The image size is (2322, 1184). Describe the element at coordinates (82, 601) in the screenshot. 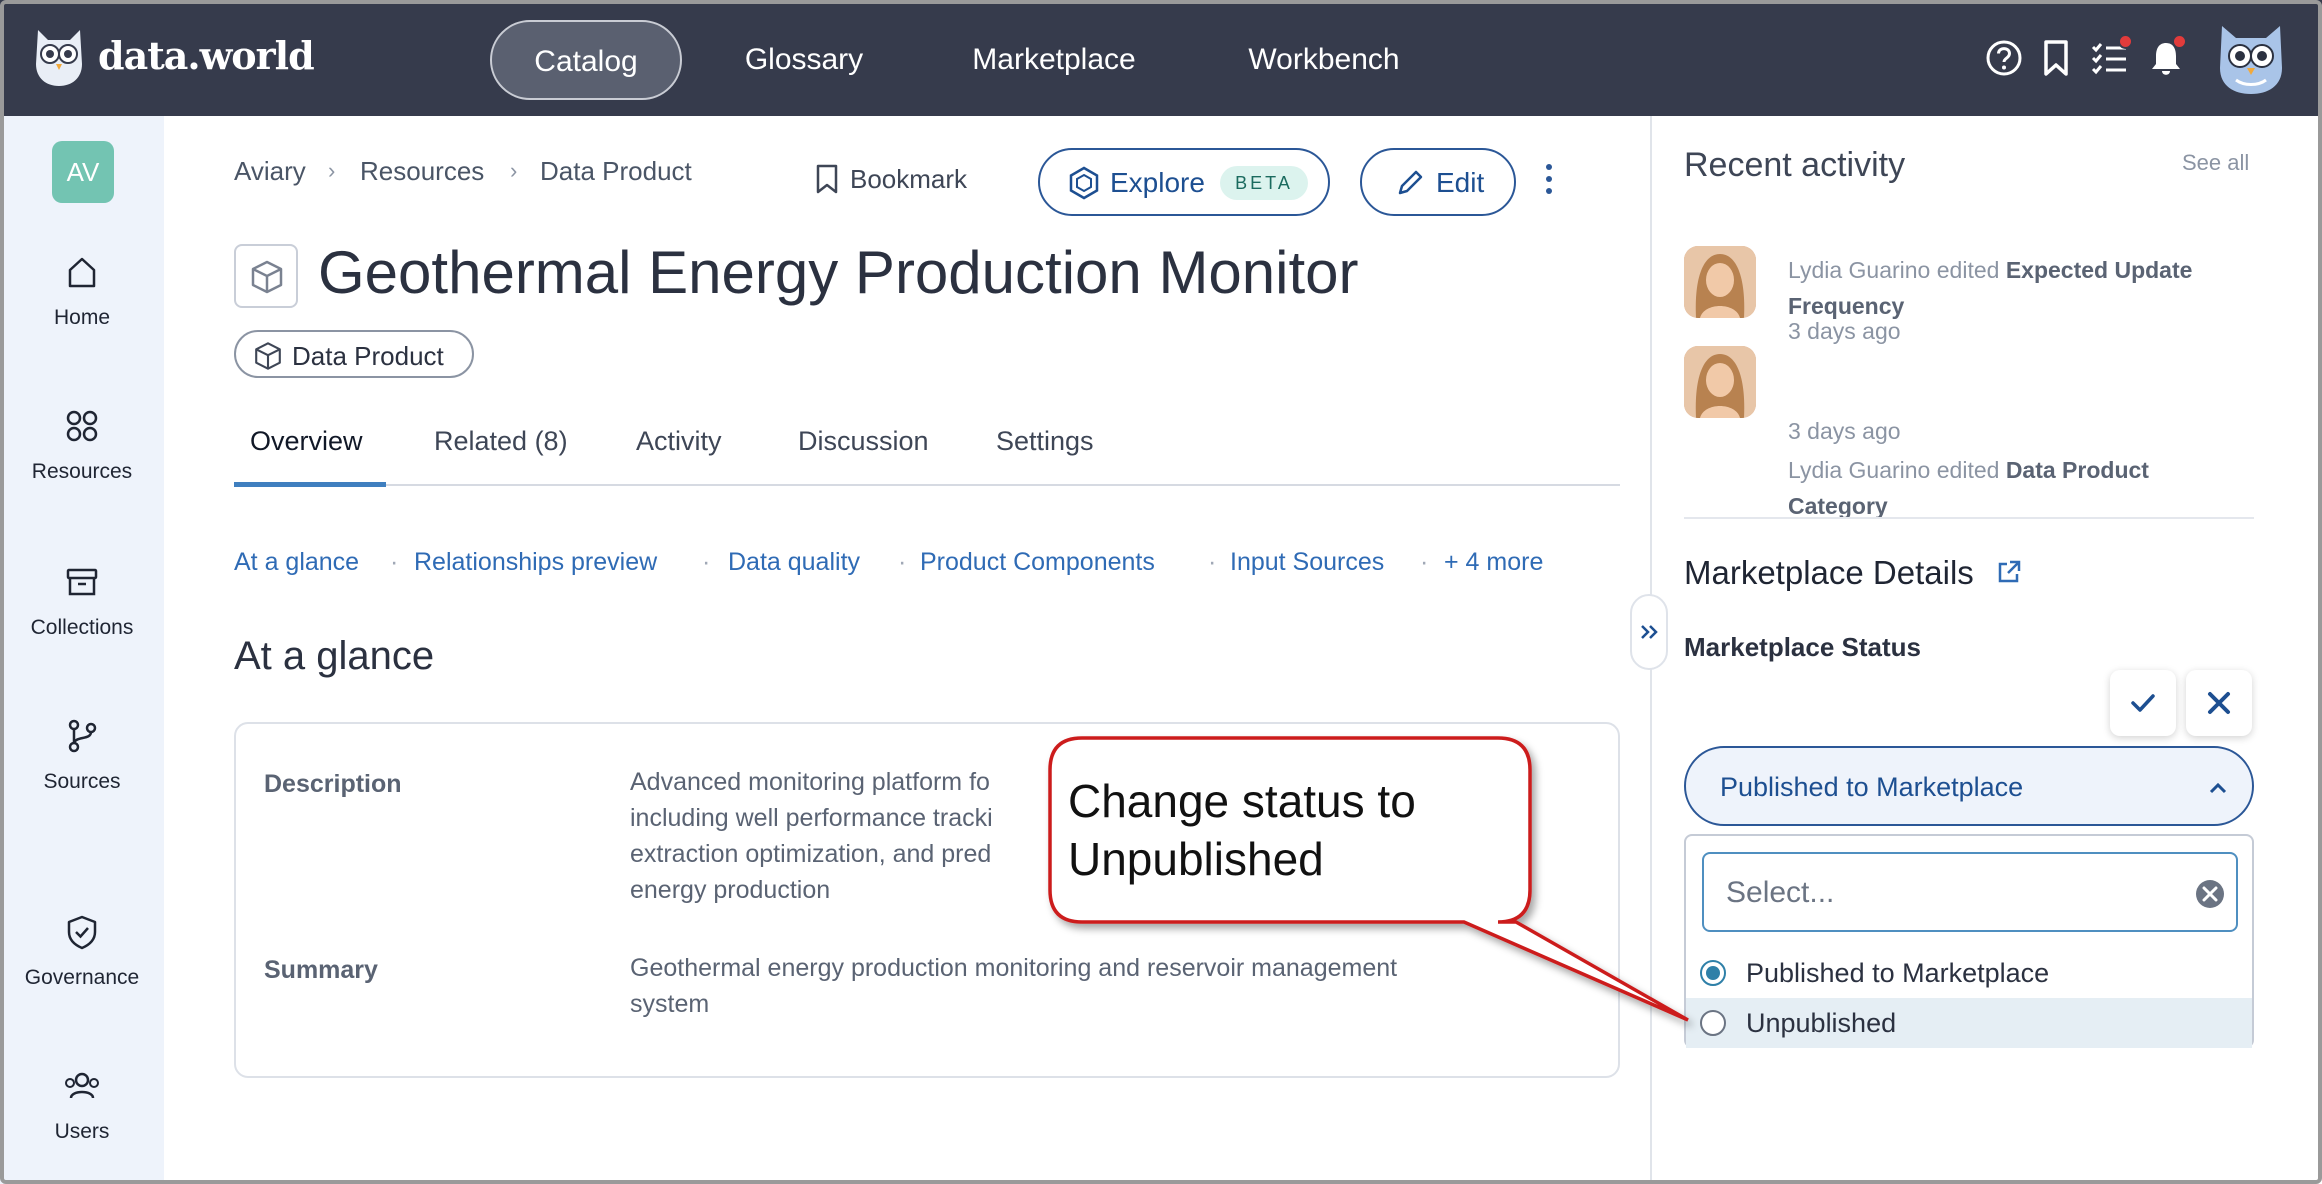

I see `sidebar-item-collections: Collections` at that location.